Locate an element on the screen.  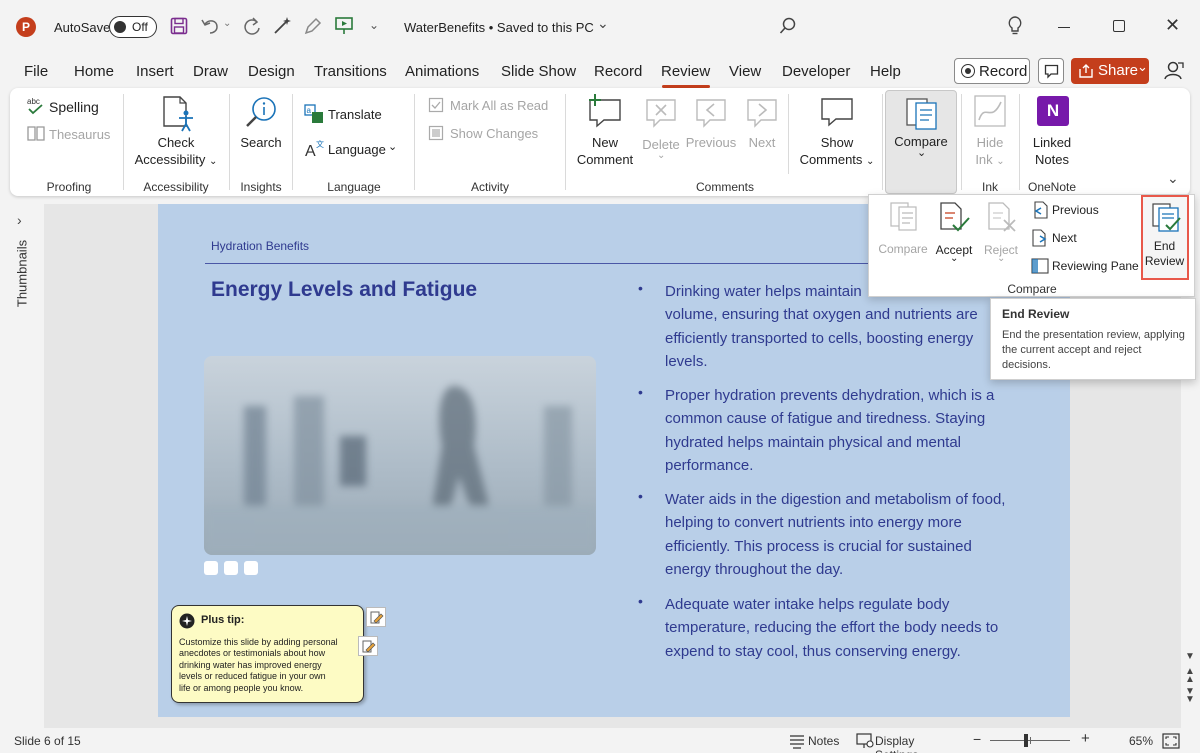
group-label-accessibility: Accessibility is located at coordinates (176, 187).